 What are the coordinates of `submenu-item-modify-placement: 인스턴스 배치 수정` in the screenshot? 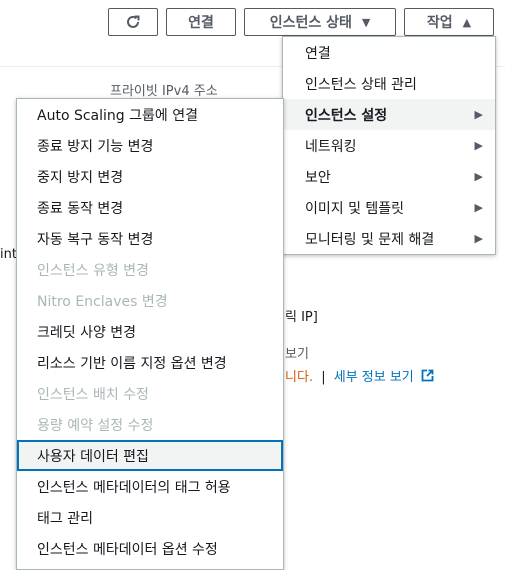 It's located at (93, 394).